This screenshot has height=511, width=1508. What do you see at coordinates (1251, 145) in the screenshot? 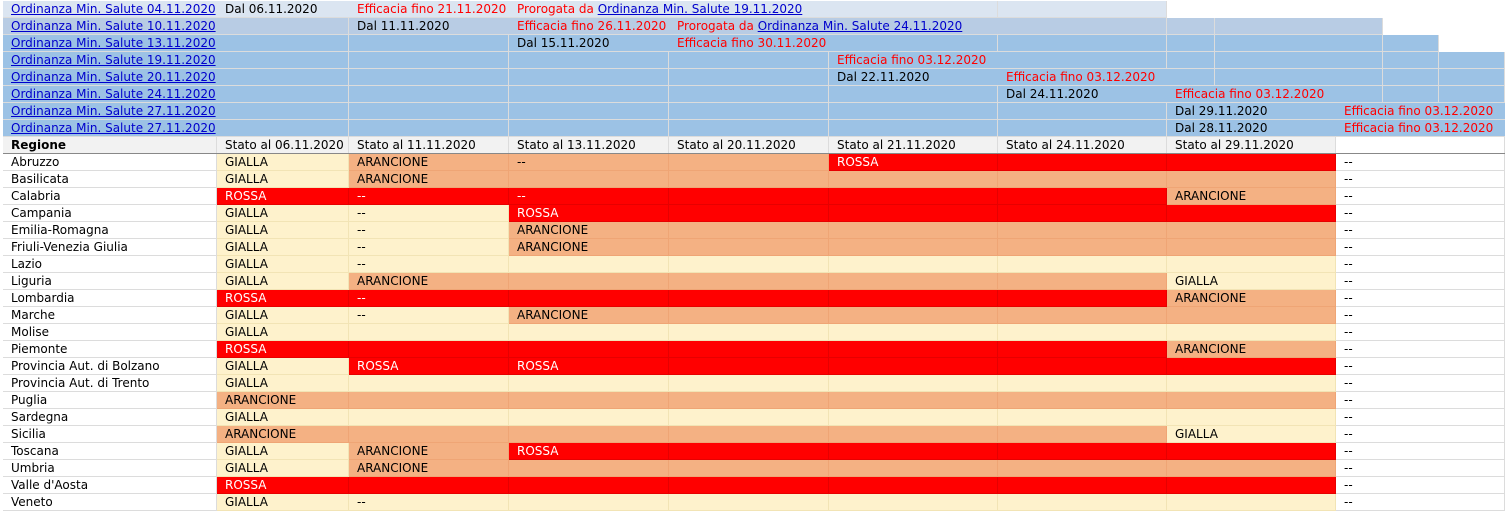
I see `header-stato: Stato al 29.11.2020` at bounding box center [1251, 145].